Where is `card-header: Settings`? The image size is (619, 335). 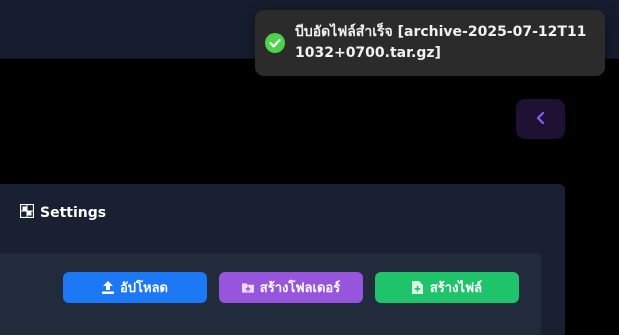 card-header: Settings is located at coordinates (63, 212).